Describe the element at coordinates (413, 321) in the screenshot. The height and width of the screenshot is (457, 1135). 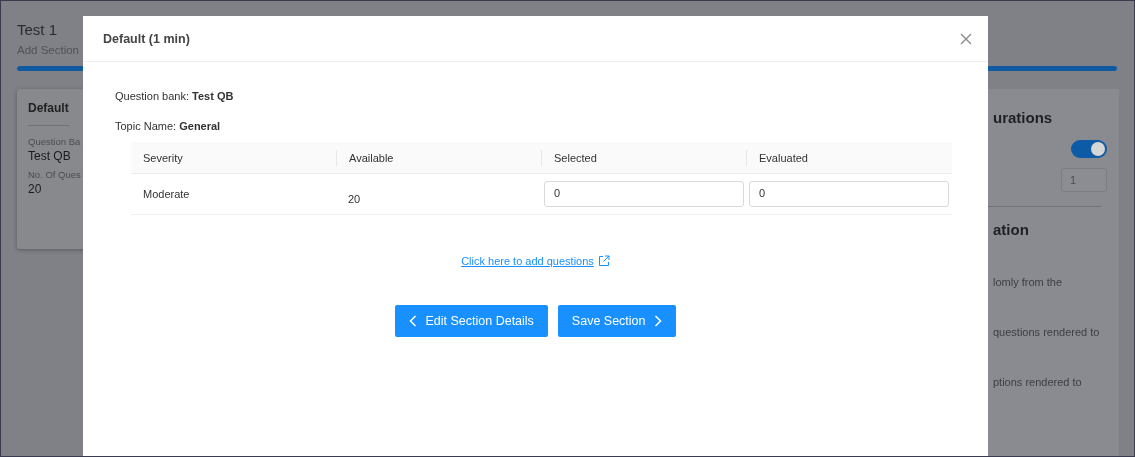
I see `chevron-left-icon` at that location.